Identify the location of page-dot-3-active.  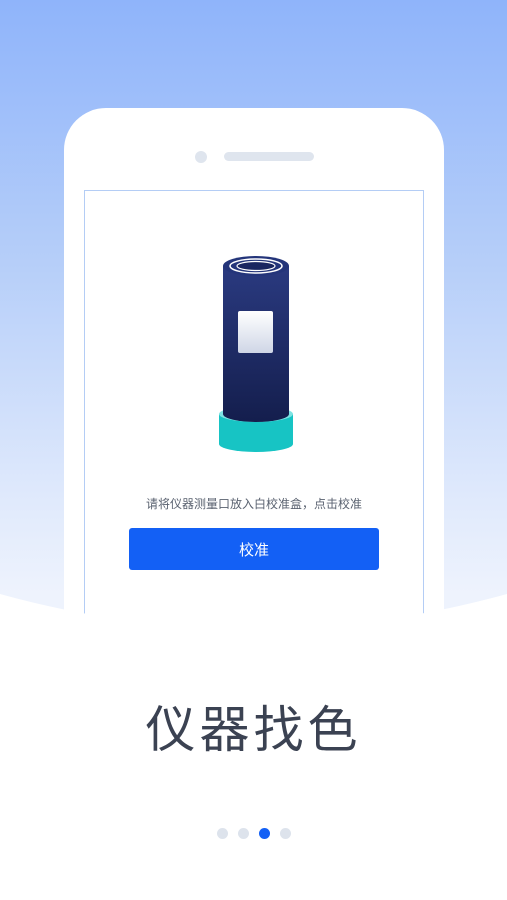
(264, 833).